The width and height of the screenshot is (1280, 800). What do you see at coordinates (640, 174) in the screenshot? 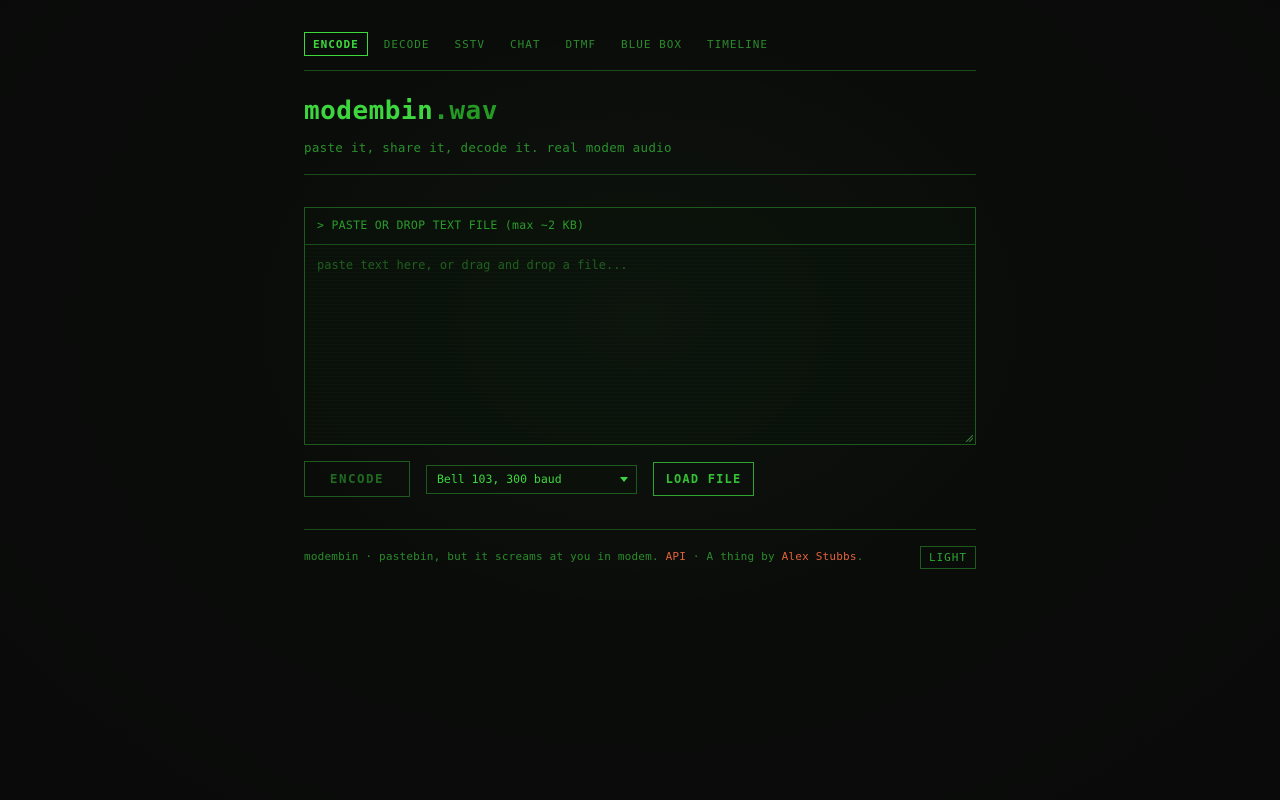
I see `header-divider` at bounding box center [640, 174].